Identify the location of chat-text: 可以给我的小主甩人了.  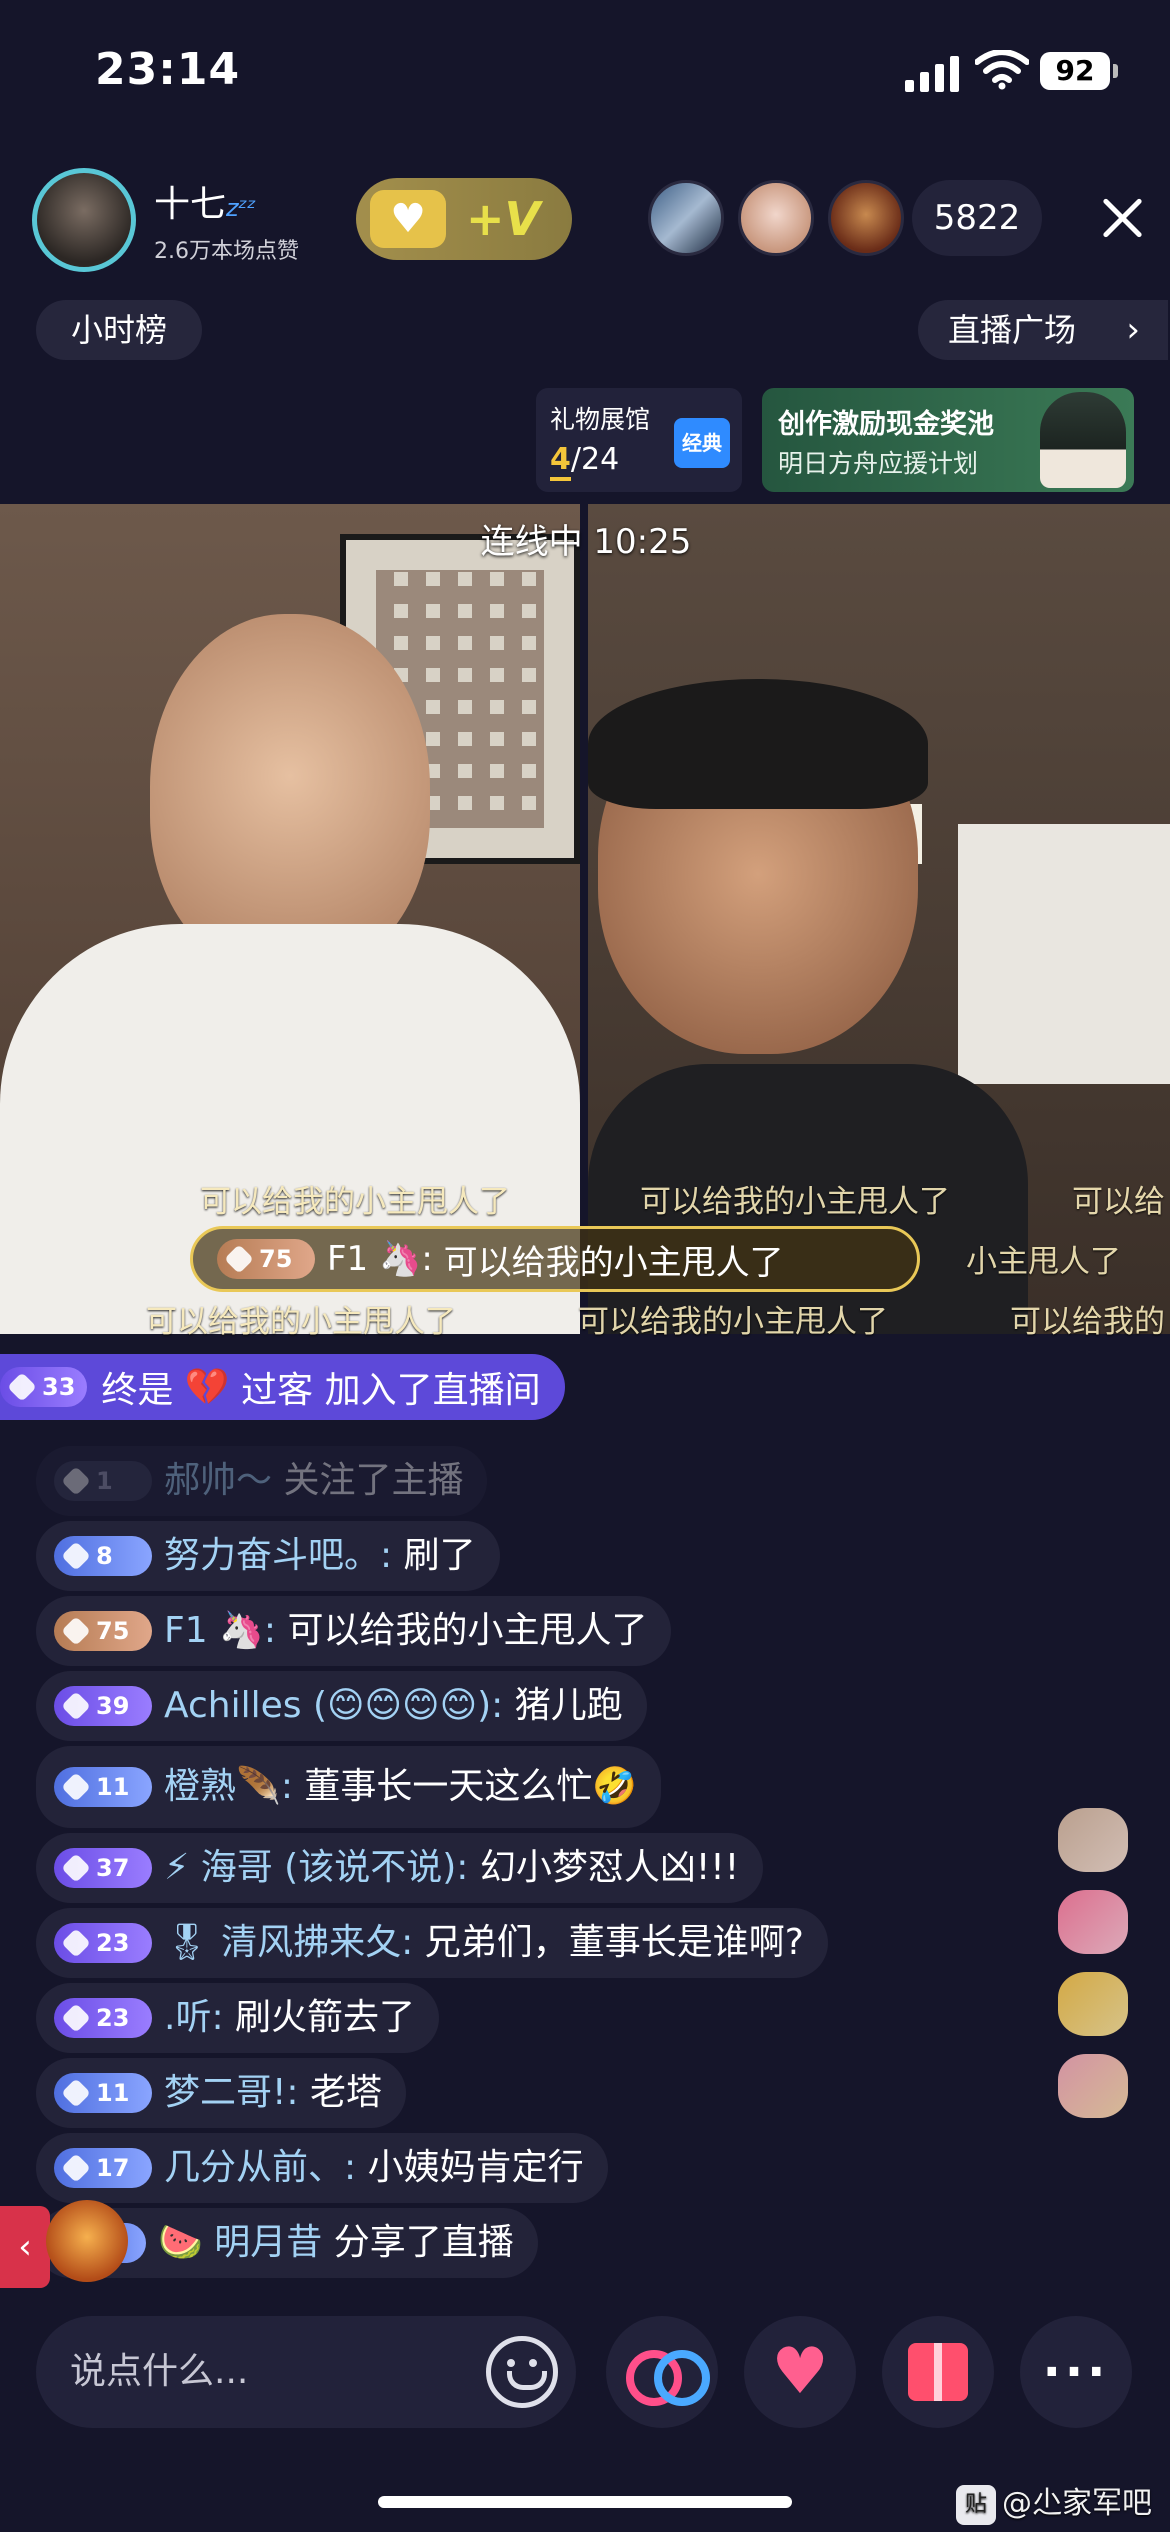
(467, 1630).